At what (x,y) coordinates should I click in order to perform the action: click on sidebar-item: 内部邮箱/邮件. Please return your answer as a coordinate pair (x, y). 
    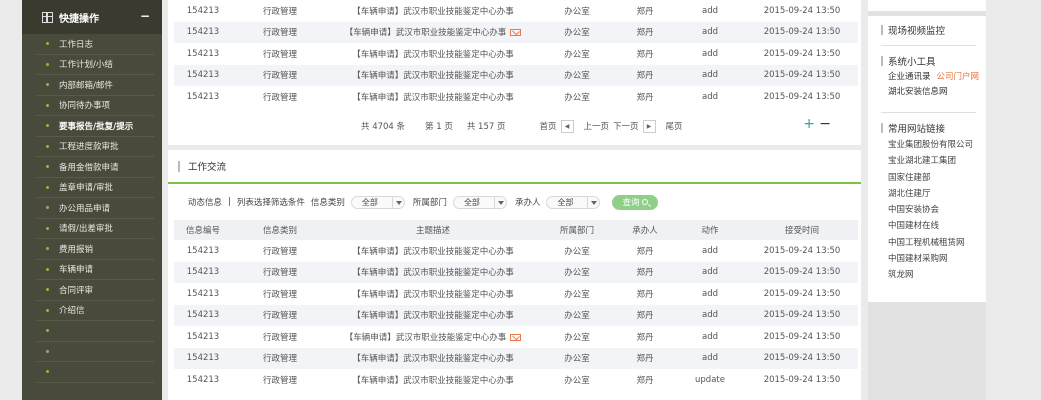
    Looking at the image, I should click on (95, 85).